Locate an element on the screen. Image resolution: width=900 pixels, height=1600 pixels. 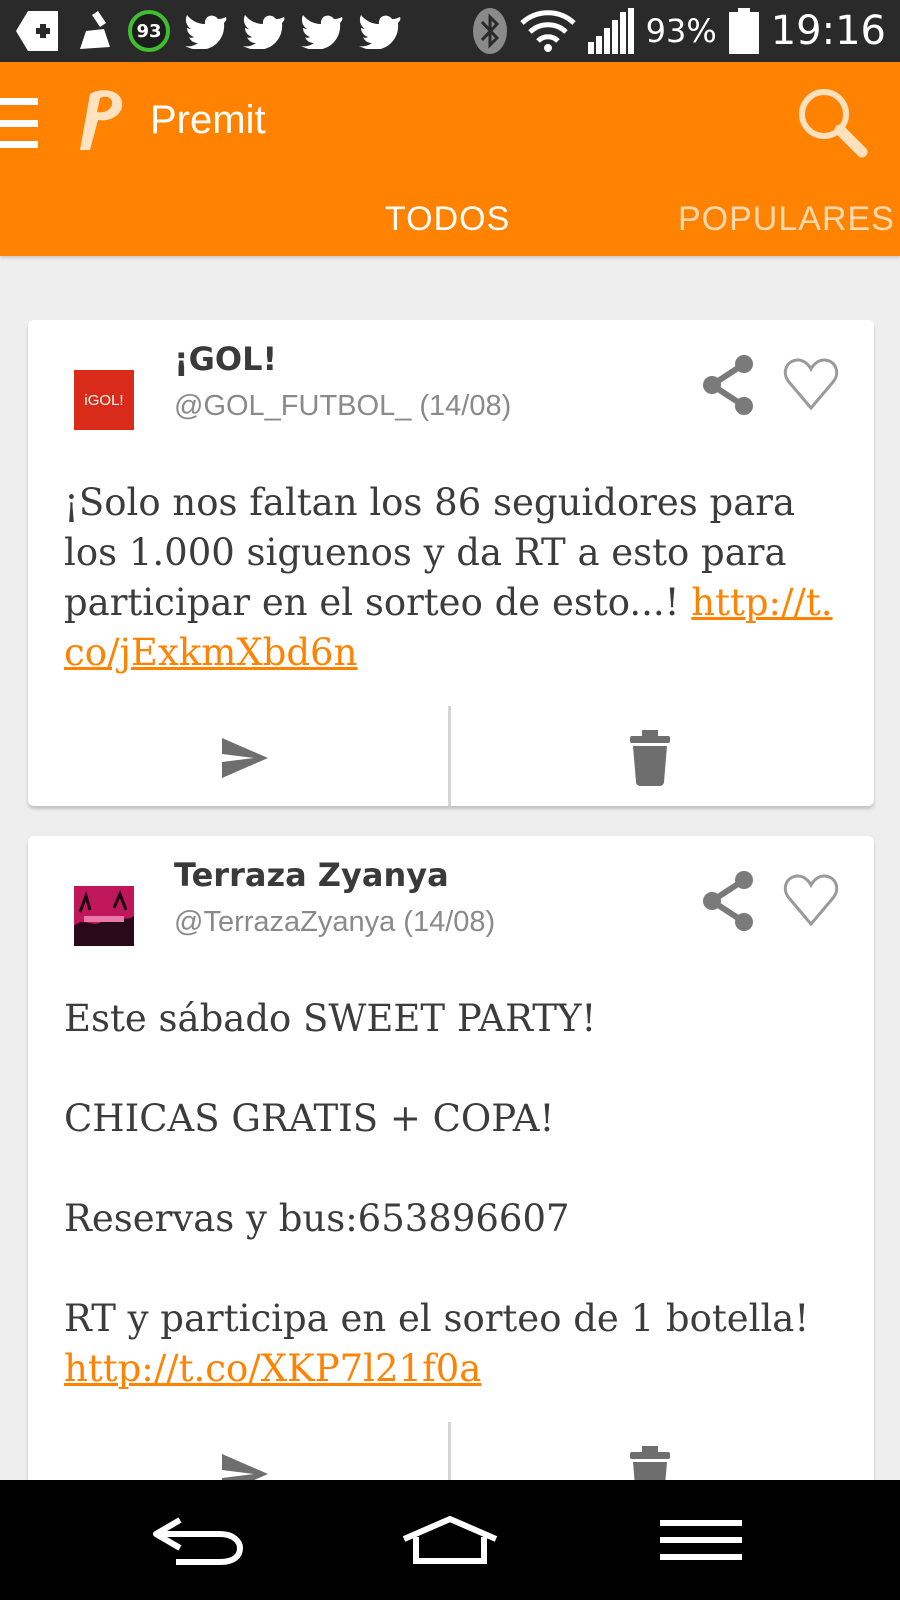
premit-logo-icon is located at coordinates (101, 120).